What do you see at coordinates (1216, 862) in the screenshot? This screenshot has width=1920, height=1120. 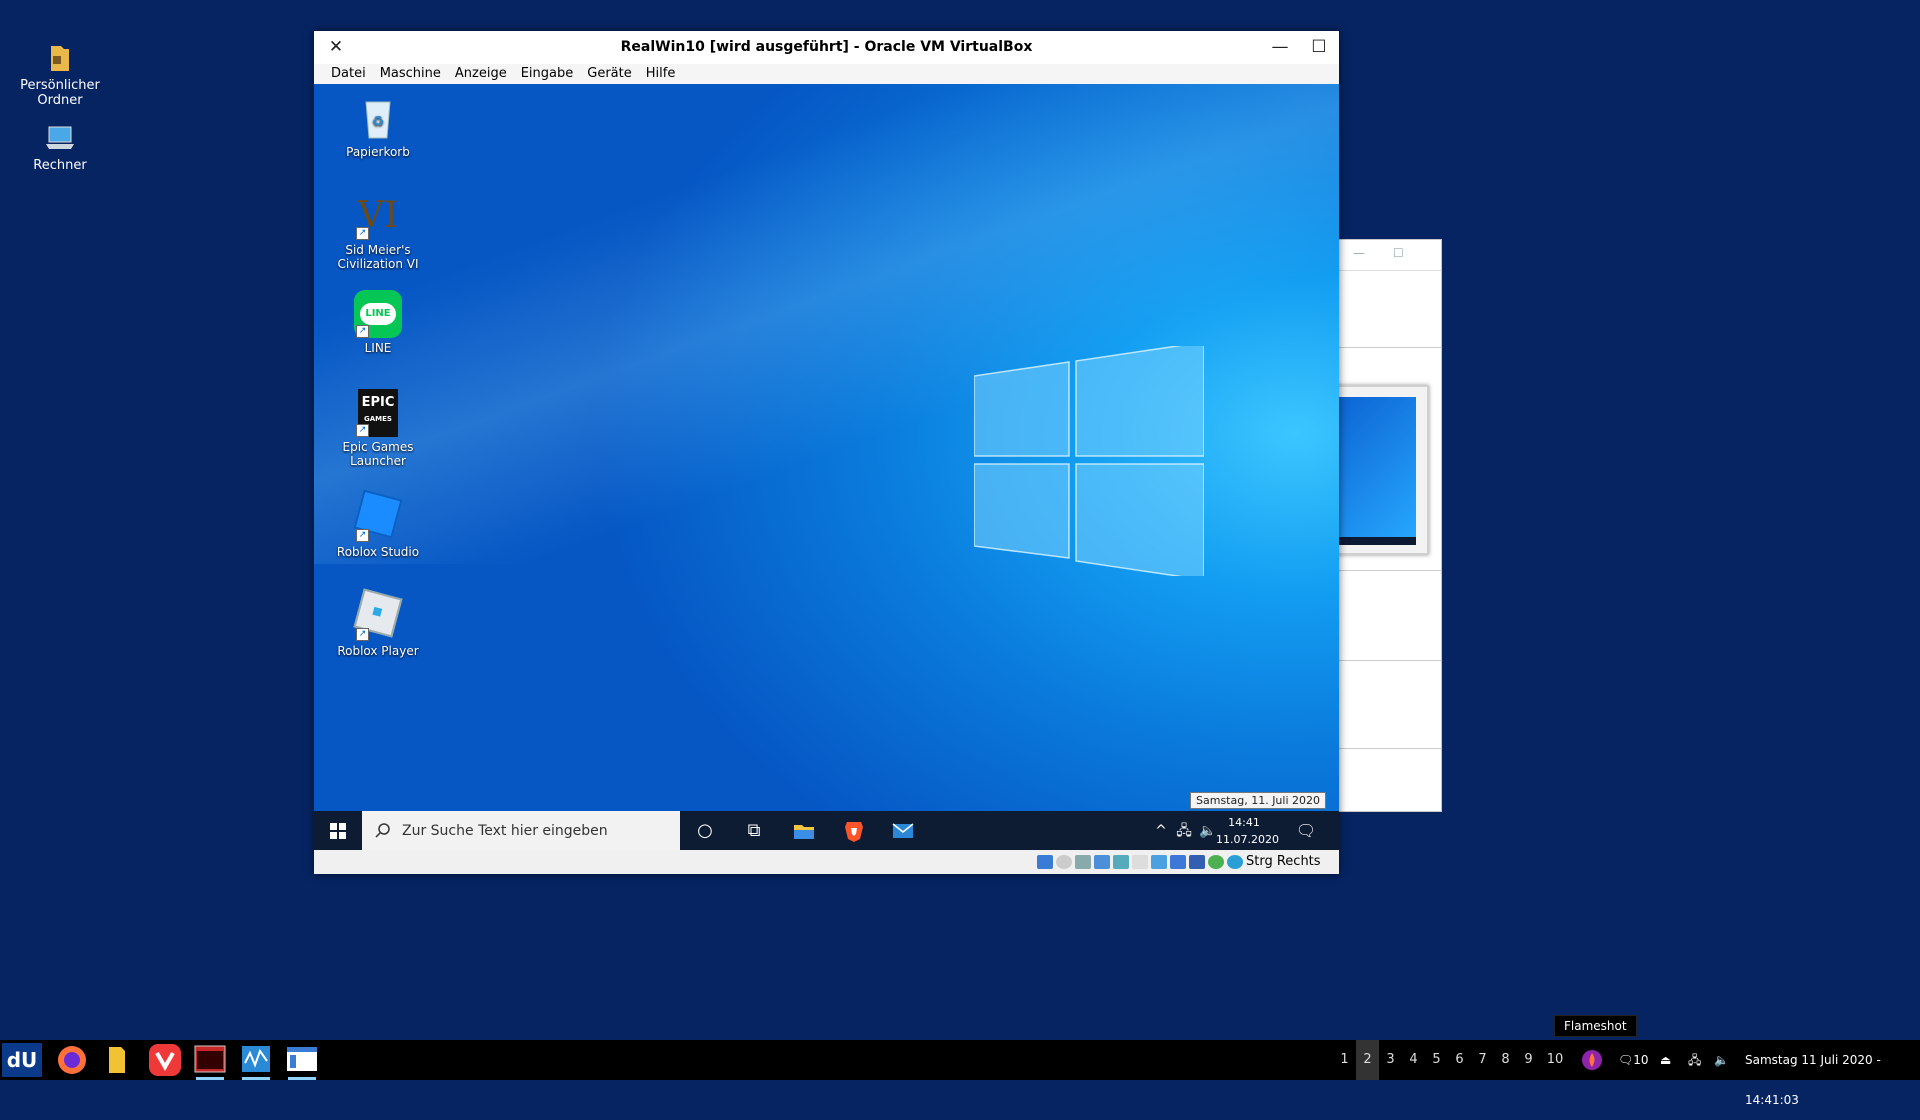 I see `mouse-integration-icon` at bounding box center [1216, 862].